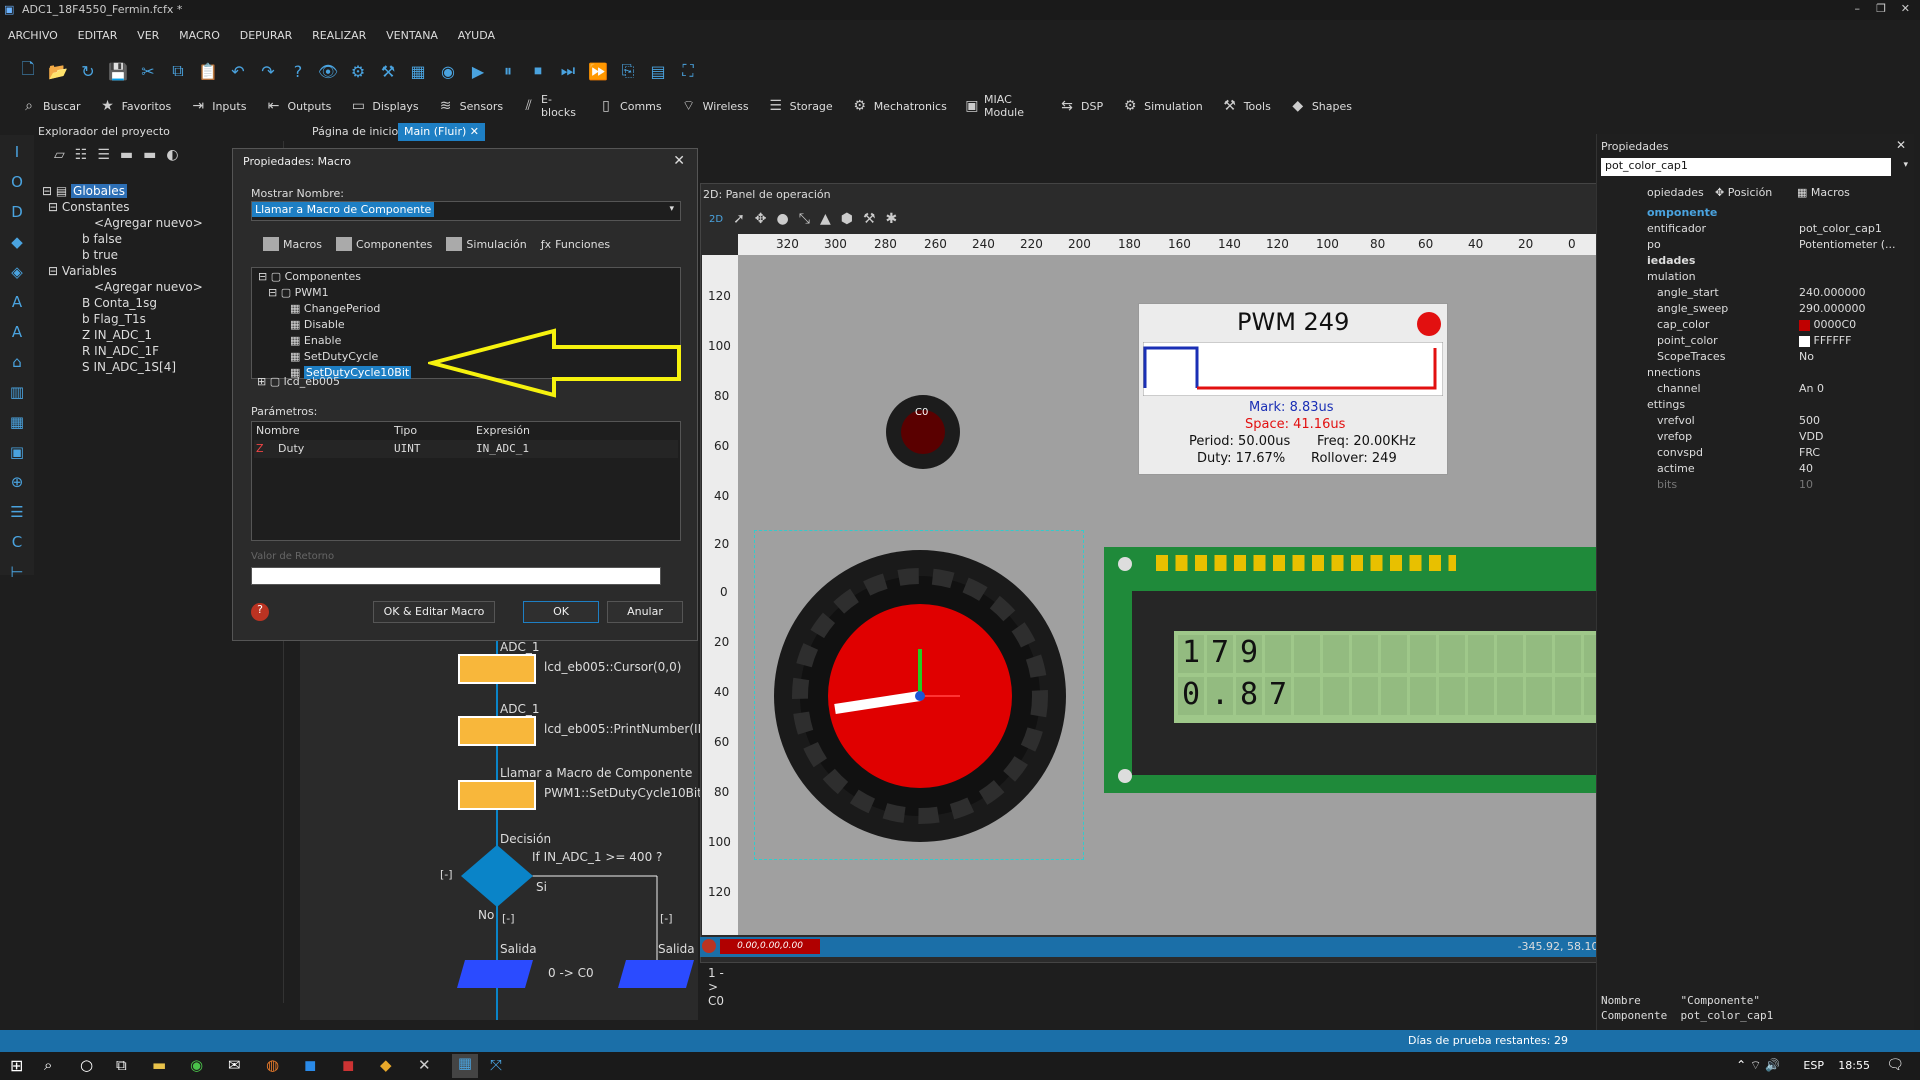 The width and height of the screenshot is (1920, 1080). I want to click on open-folder-icon: 📂, so click(58, 71).